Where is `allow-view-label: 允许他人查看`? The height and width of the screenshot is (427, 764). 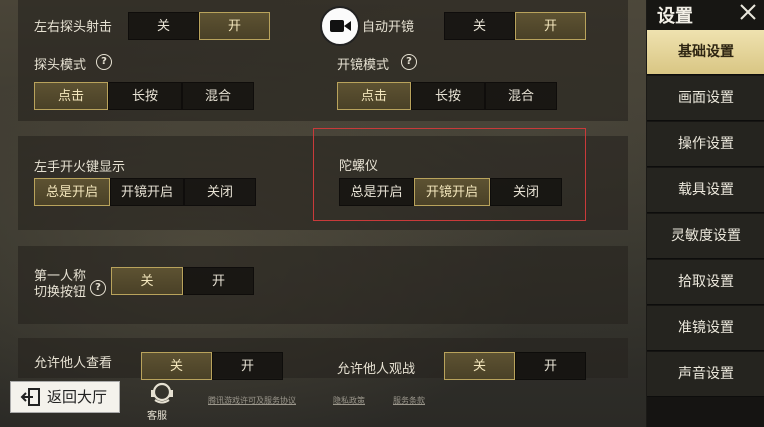 allow-view-label: 允许他人查看 is located at coordinates (73, 363).